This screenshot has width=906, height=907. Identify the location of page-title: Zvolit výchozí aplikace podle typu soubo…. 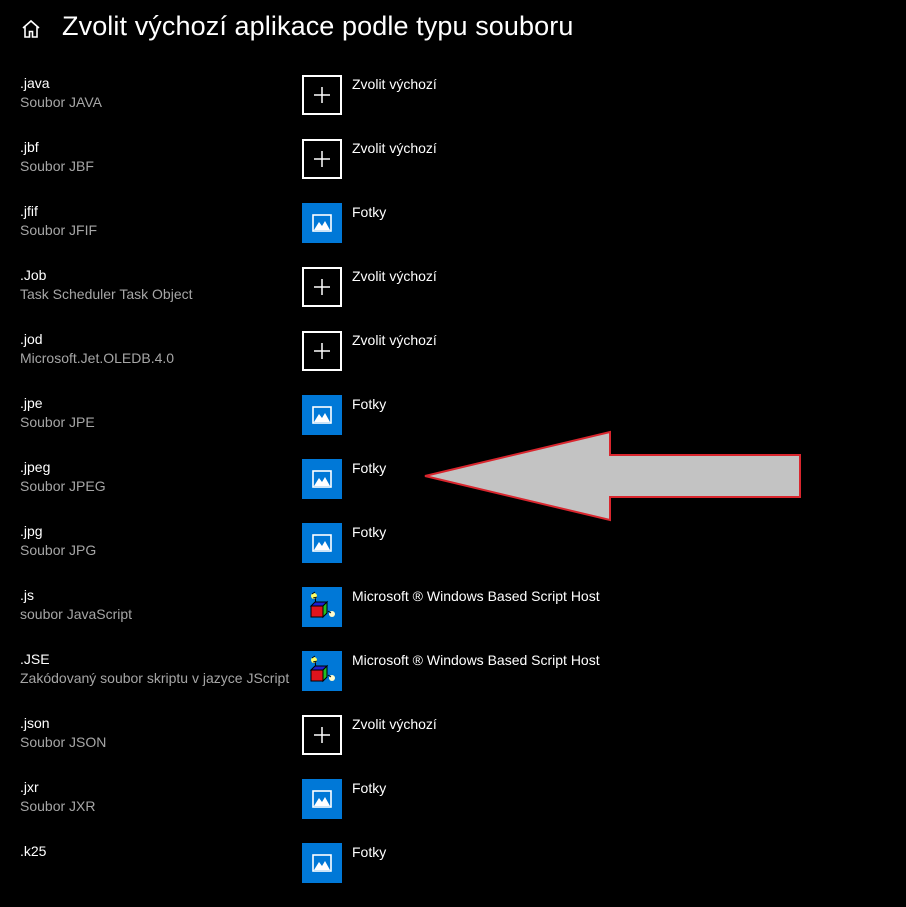
(318, 26).